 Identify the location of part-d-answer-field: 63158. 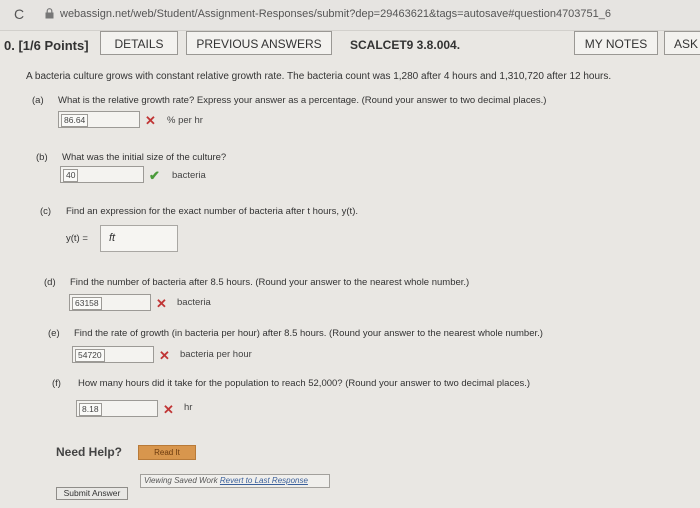
(110, 302).